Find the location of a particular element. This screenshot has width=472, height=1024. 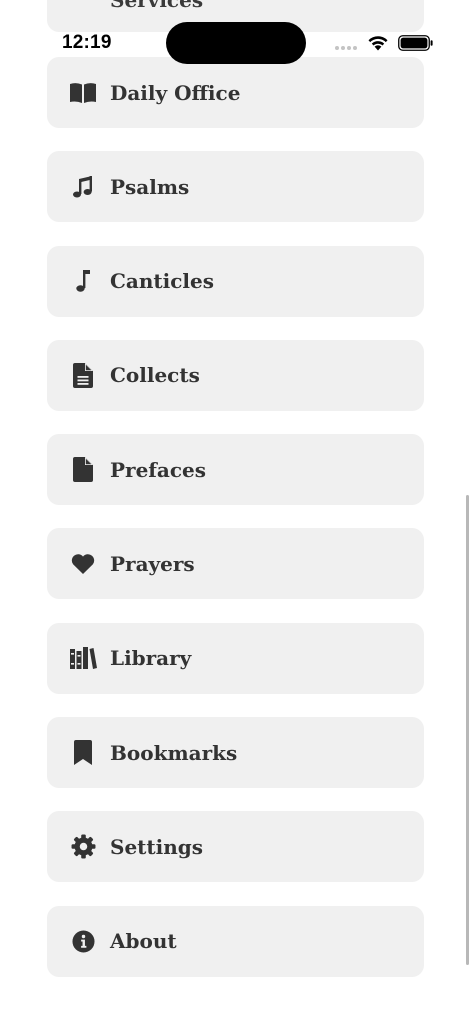

document-icon is located at coordinates (83, 470).